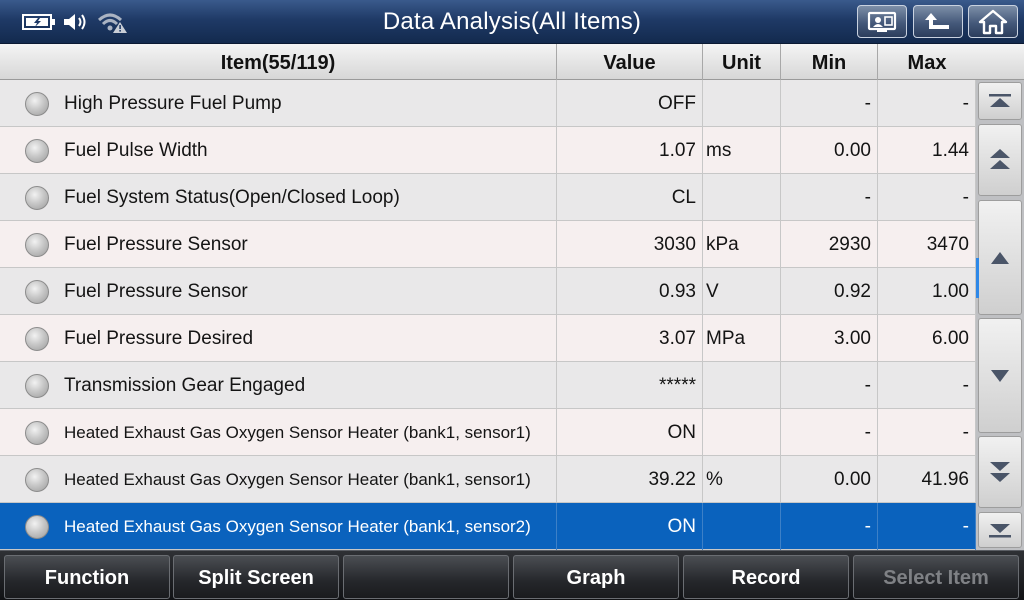 This screenshot has width=1024, height=600. What do you see at coordinates (742, 338) in the screenshot?
I see `item-unit: MPa` at bounding box center [742, 338].